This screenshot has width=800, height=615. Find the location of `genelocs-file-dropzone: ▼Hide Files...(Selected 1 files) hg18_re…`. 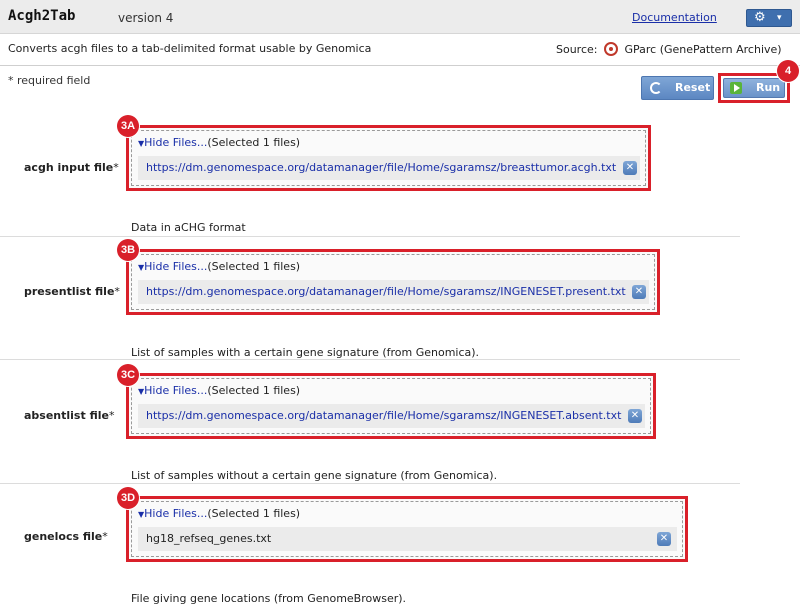

genelocs-file-dropzone: ▼Hide Files...(Selected 1 files) hg18_re… is located at coordinates (407, 529).